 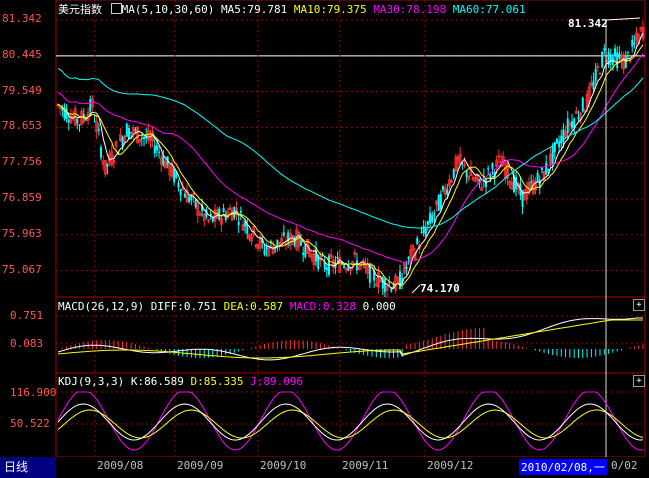 I want to click on main-y-tick: 80.445, so click(x=22, y=54).